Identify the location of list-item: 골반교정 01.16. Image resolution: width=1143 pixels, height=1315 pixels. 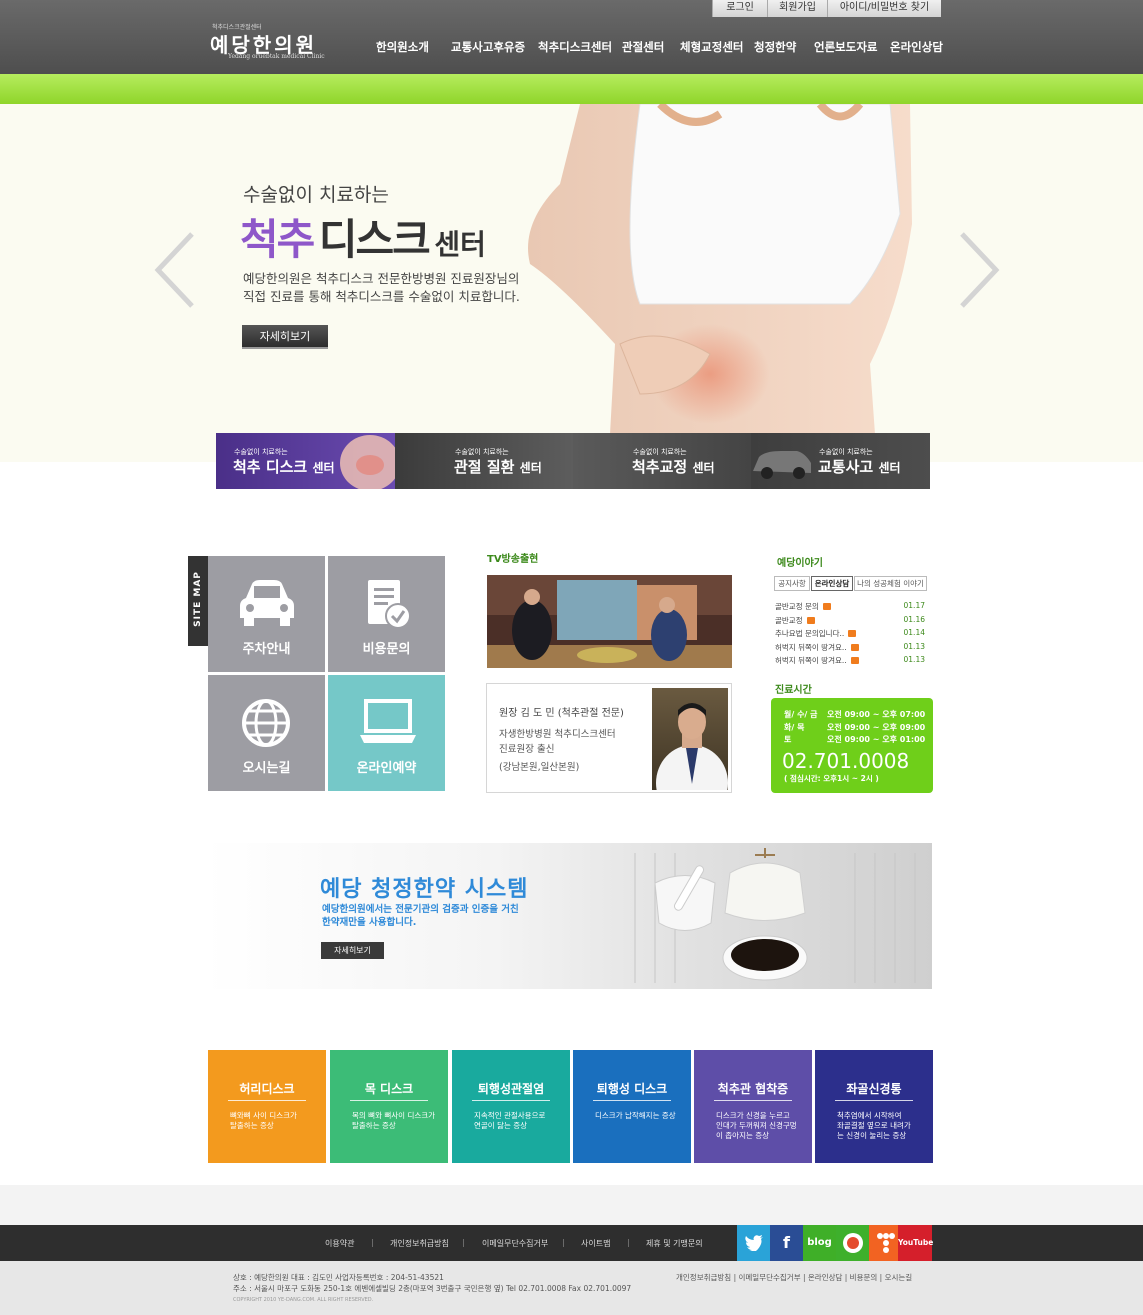
(850, 621).